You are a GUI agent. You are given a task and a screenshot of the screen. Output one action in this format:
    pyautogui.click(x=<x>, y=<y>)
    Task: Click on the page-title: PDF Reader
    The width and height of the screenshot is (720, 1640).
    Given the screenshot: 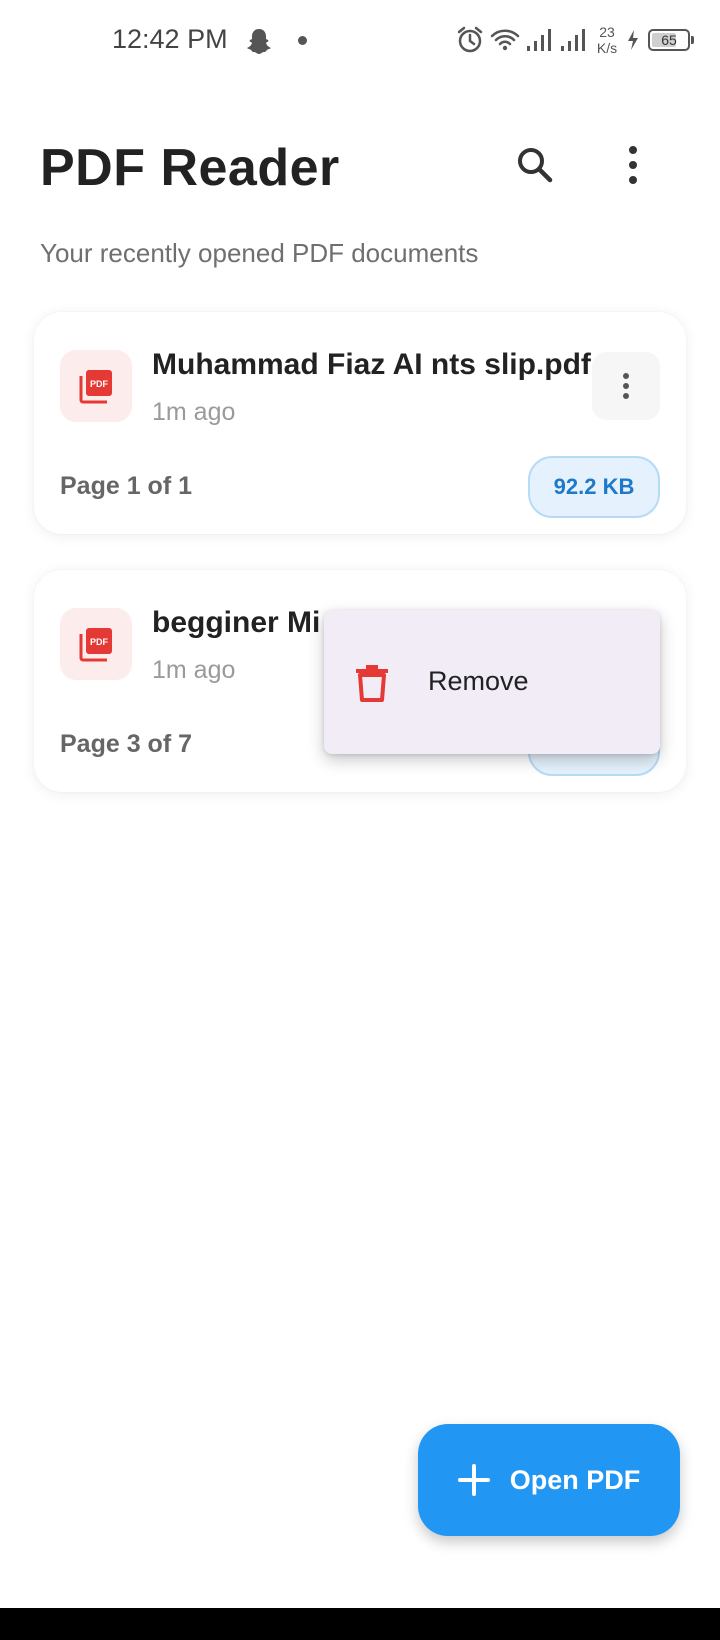 What is the action you would take?
    pyautogui.click(x=190, y=168)
    